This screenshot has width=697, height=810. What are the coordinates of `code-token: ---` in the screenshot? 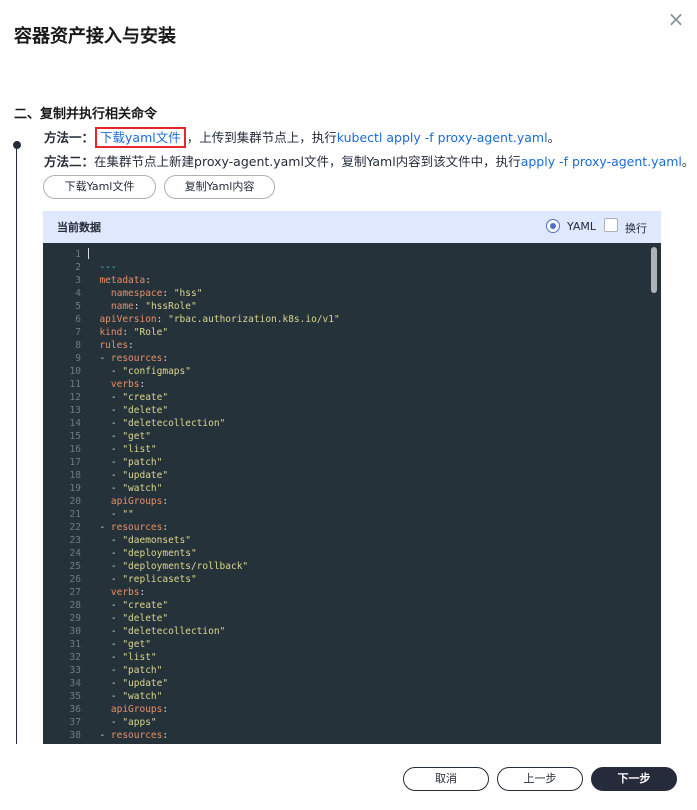 It's located at (102, 267).